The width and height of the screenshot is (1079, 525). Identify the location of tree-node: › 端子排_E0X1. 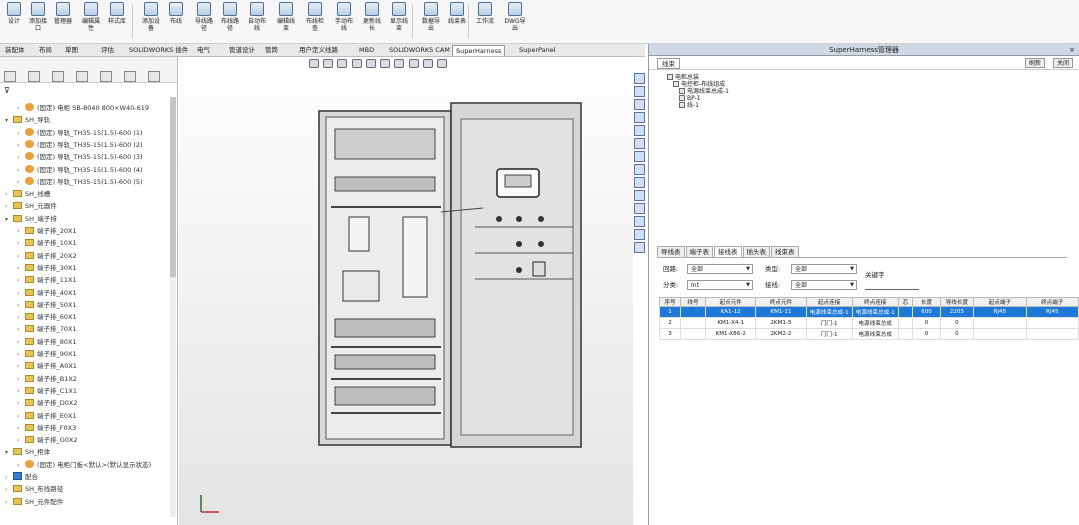
(47, 416).